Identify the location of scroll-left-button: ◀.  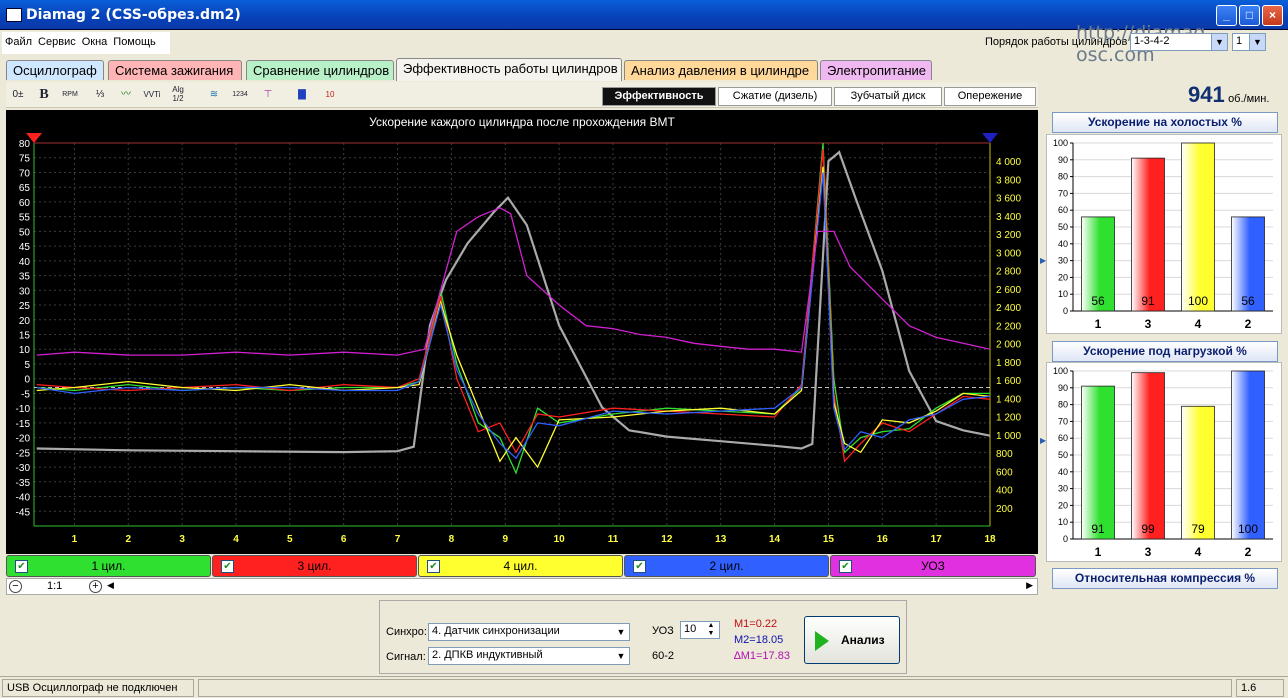
(110, 585).